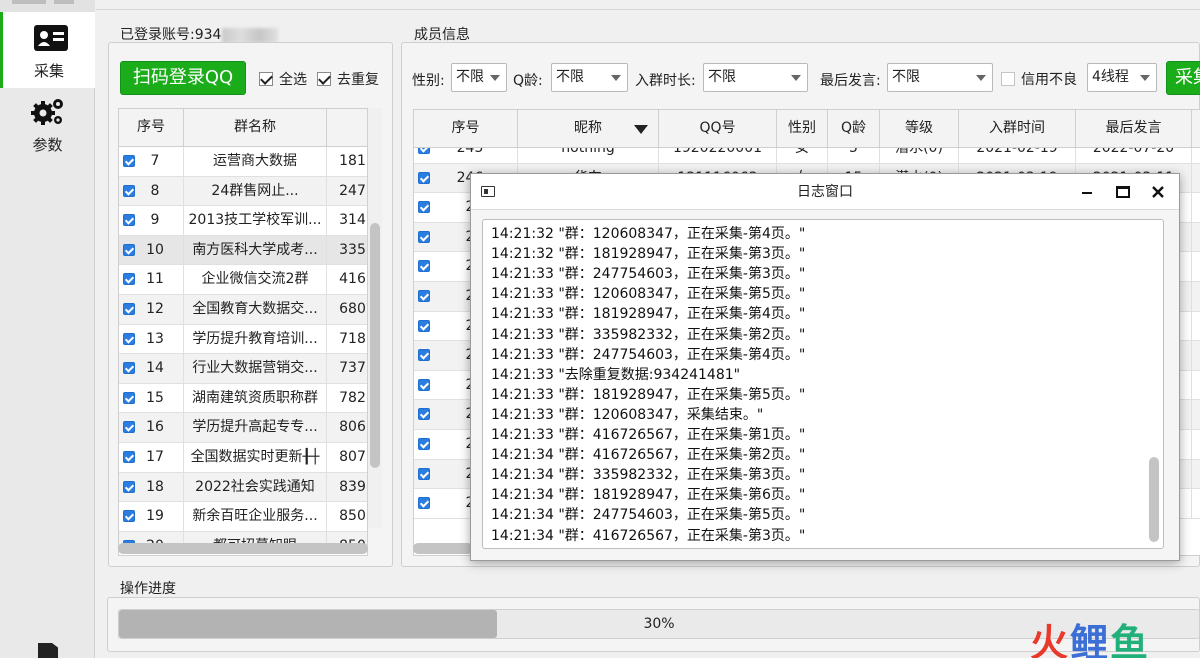 The image size is (1200, 658). I want to click on dedupe-check-icon, so click(324, 78).